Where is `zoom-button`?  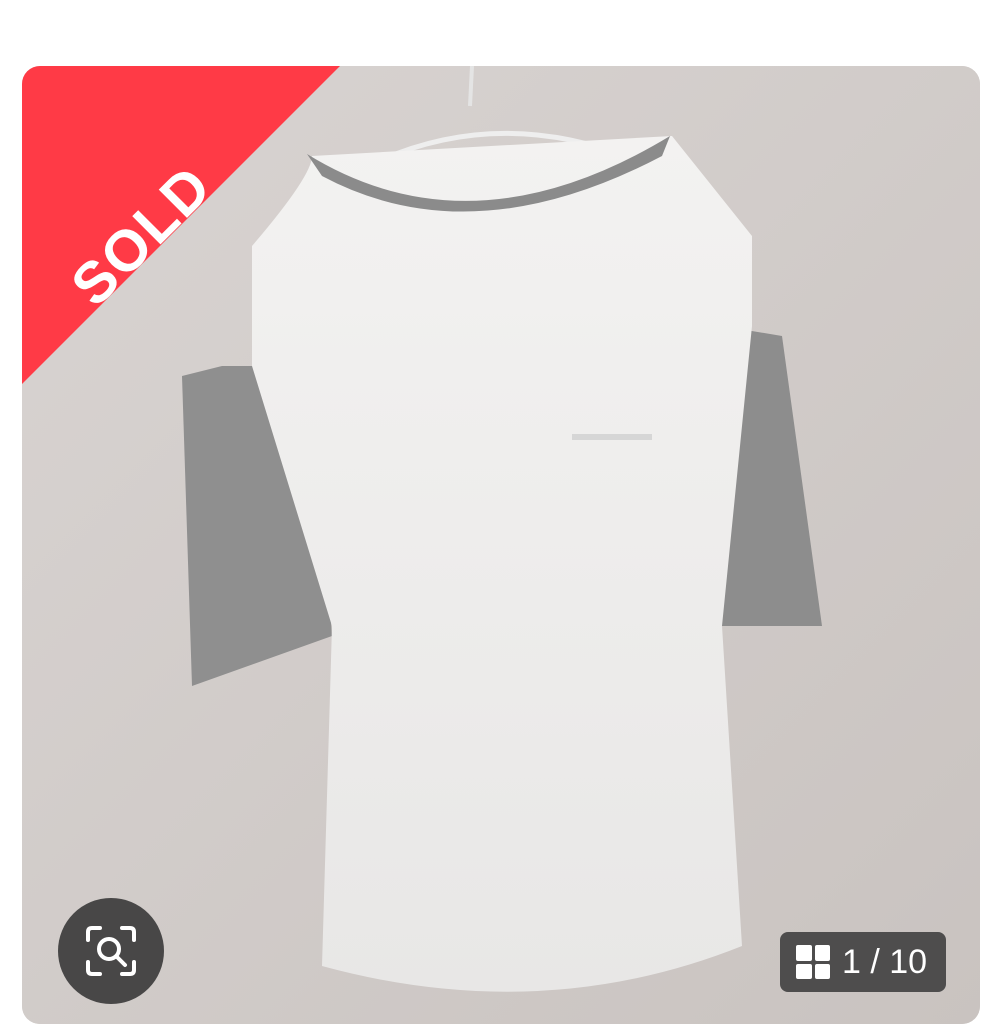 zoom-button is located at coordinates (111, 951).